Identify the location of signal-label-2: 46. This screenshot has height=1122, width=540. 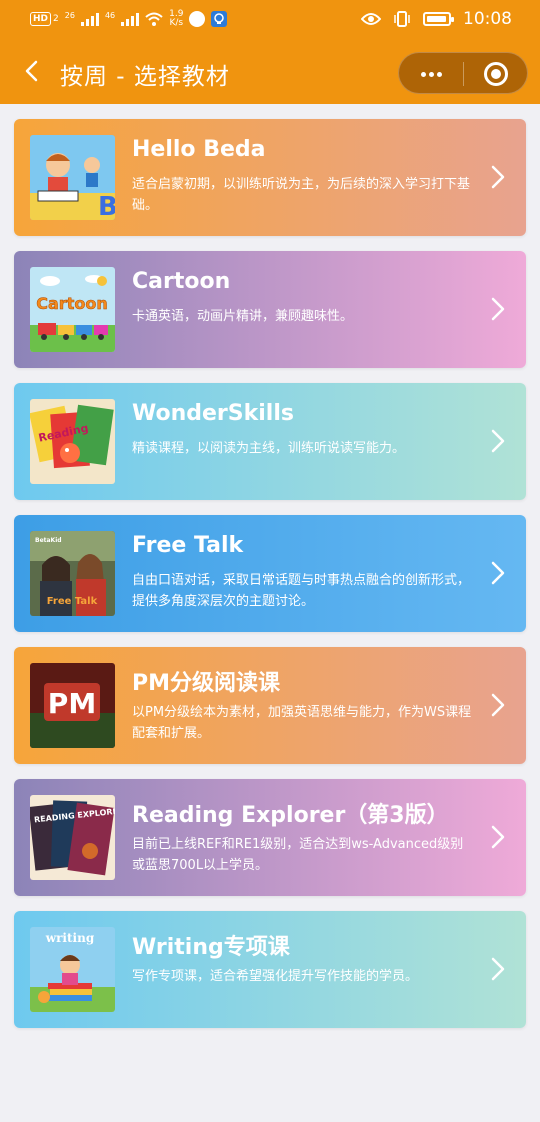
(110, 15).